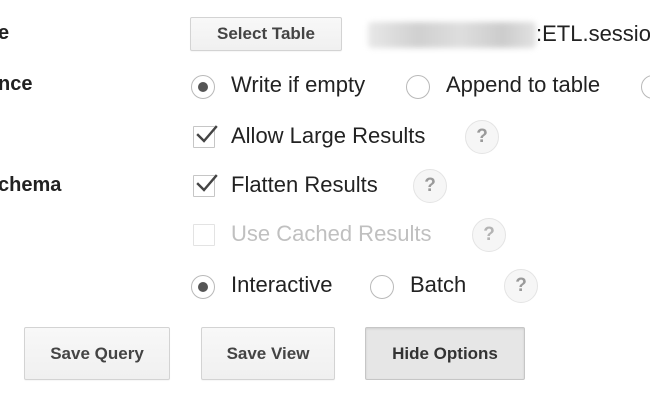  I want to click on destination-table-label: e, so click(5, 33).